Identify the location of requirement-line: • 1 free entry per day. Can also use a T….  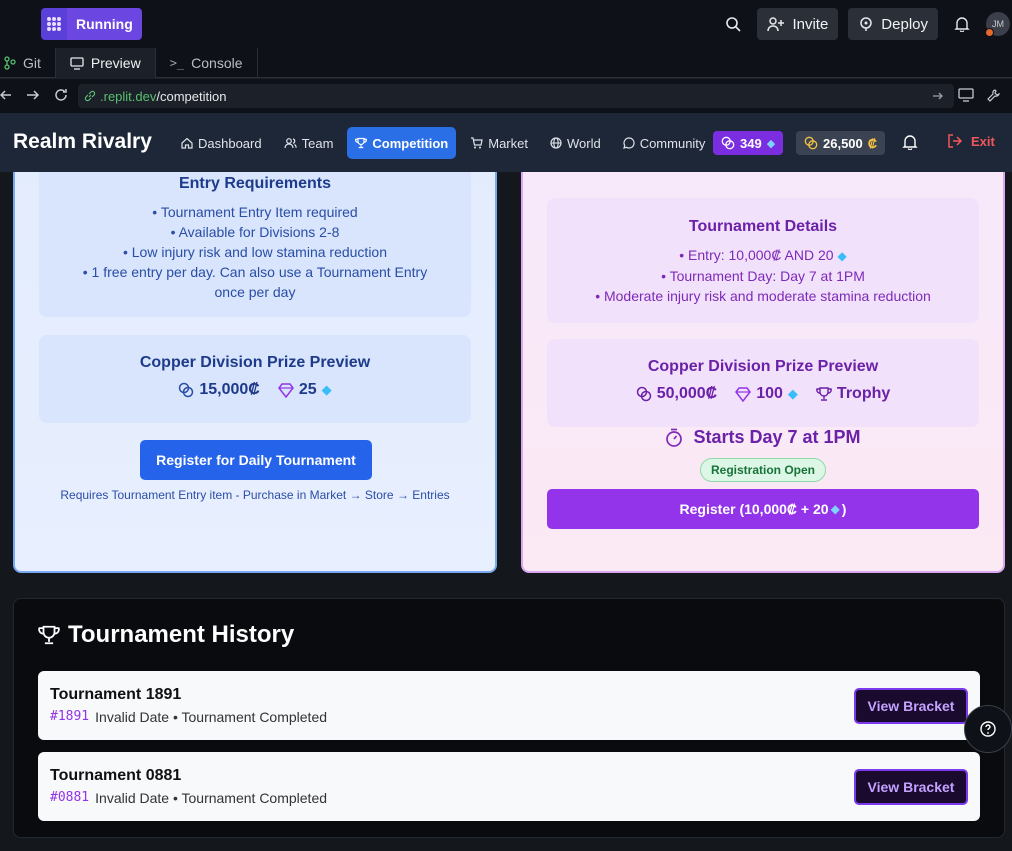
(255, 282).